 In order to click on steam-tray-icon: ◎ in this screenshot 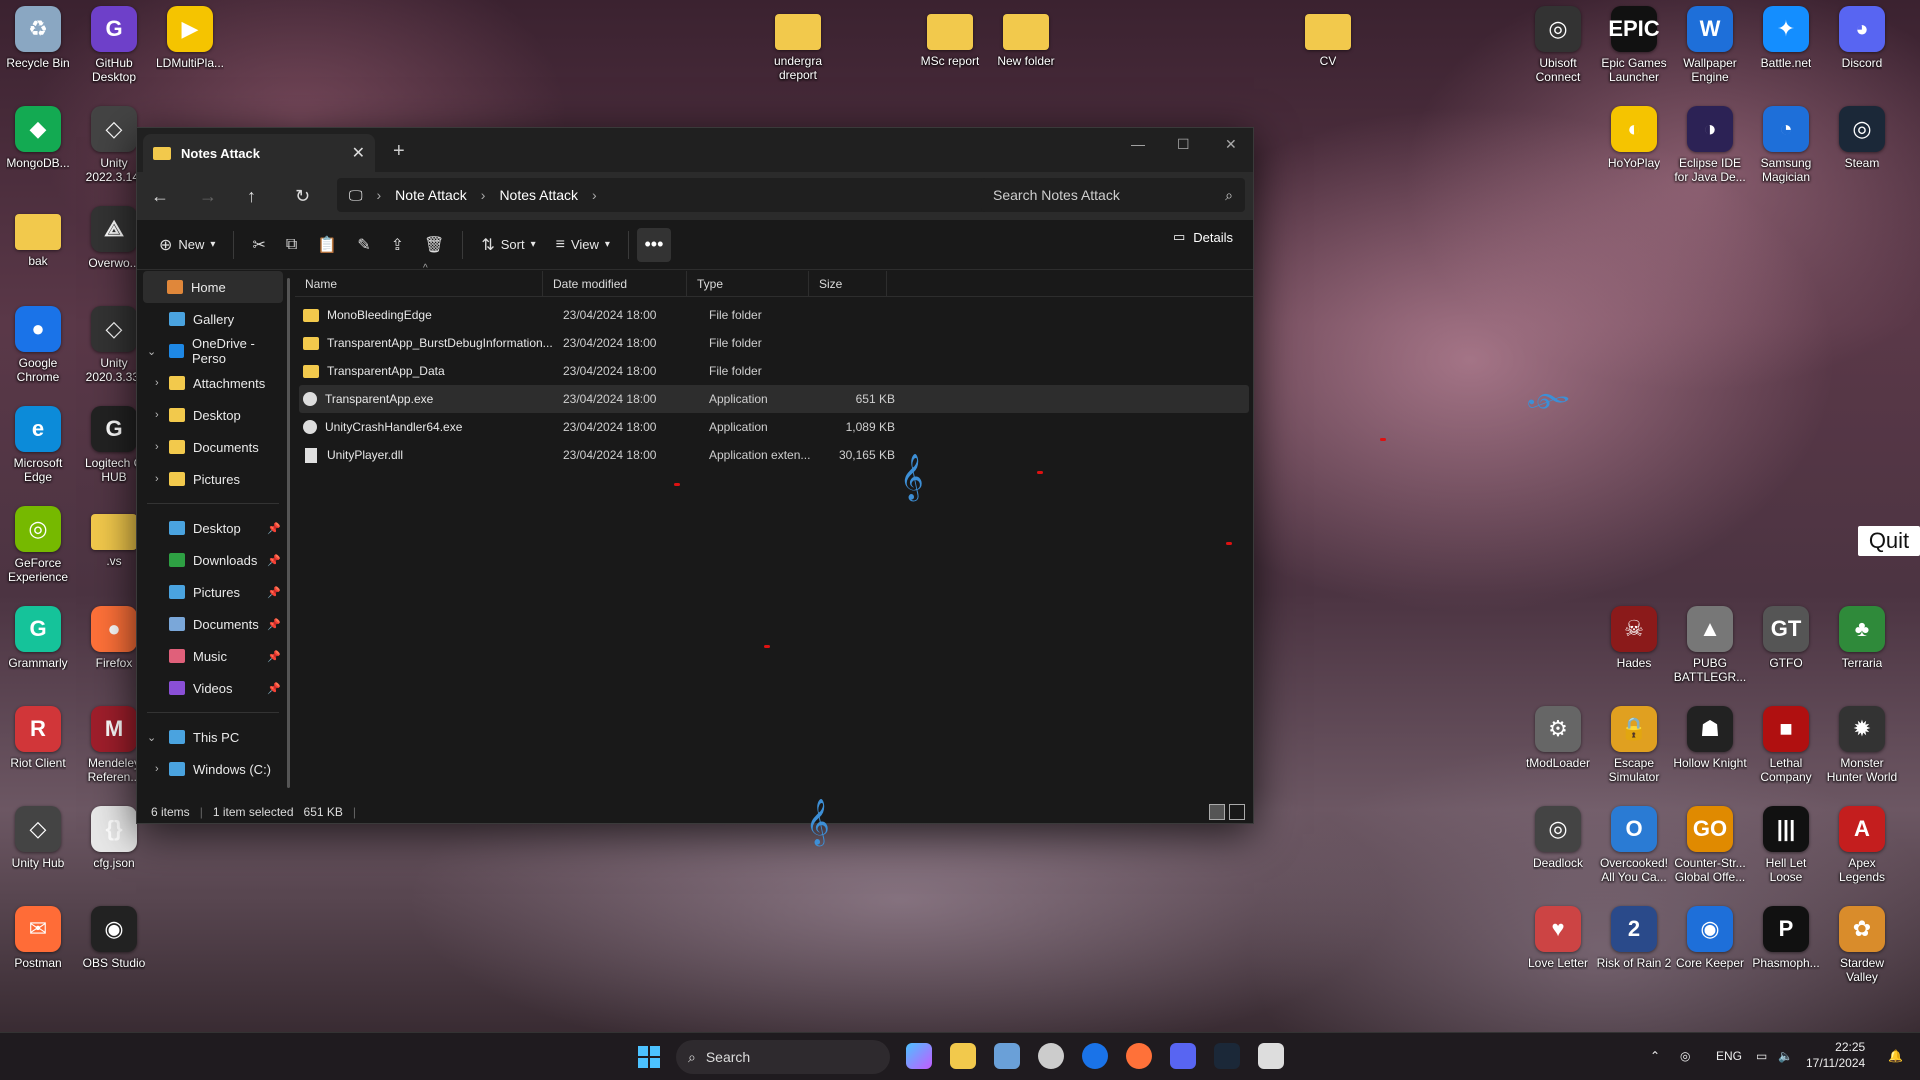, I will do `click(1685, 1056)`.